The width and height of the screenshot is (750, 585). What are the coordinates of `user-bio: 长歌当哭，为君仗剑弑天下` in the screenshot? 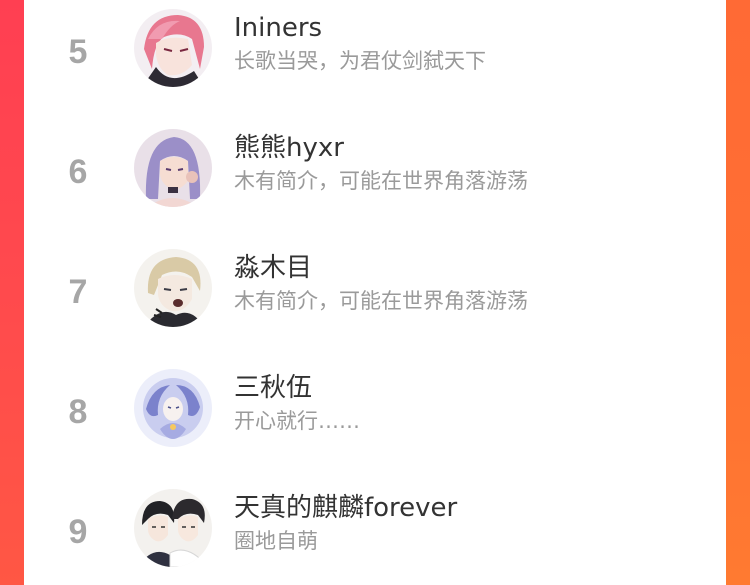 It's located at (360, 61).